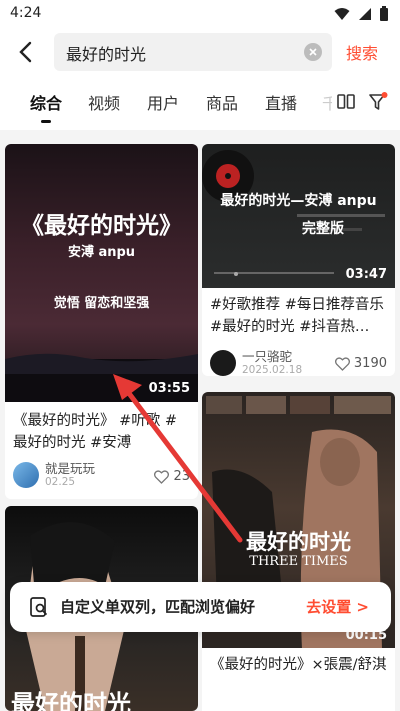 The width and height of the screenshot is (400, 711). What do you see at coordinates (178, 458) in the screenshot?
I see `annotation-arrow` at bounding box center [178, 458].